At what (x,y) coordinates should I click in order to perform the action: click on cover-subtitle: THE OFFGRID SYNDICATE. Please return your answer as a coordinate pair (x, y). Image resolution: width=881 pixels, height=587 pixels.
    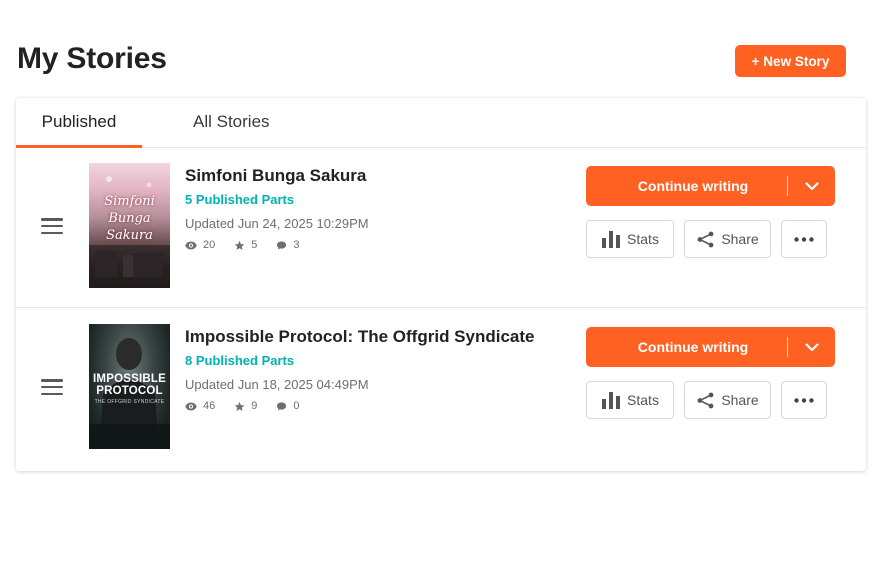
    Looking at the image, I should click on (129, 402).